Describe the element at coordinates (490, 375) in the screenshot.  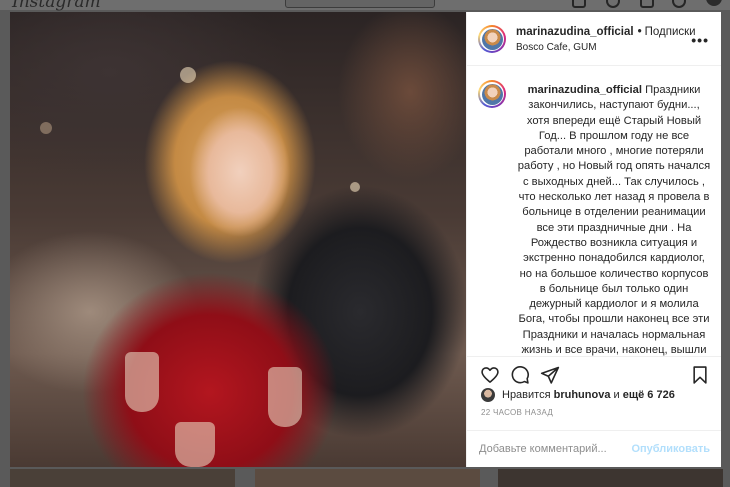
I see `heart-icon` at that location.